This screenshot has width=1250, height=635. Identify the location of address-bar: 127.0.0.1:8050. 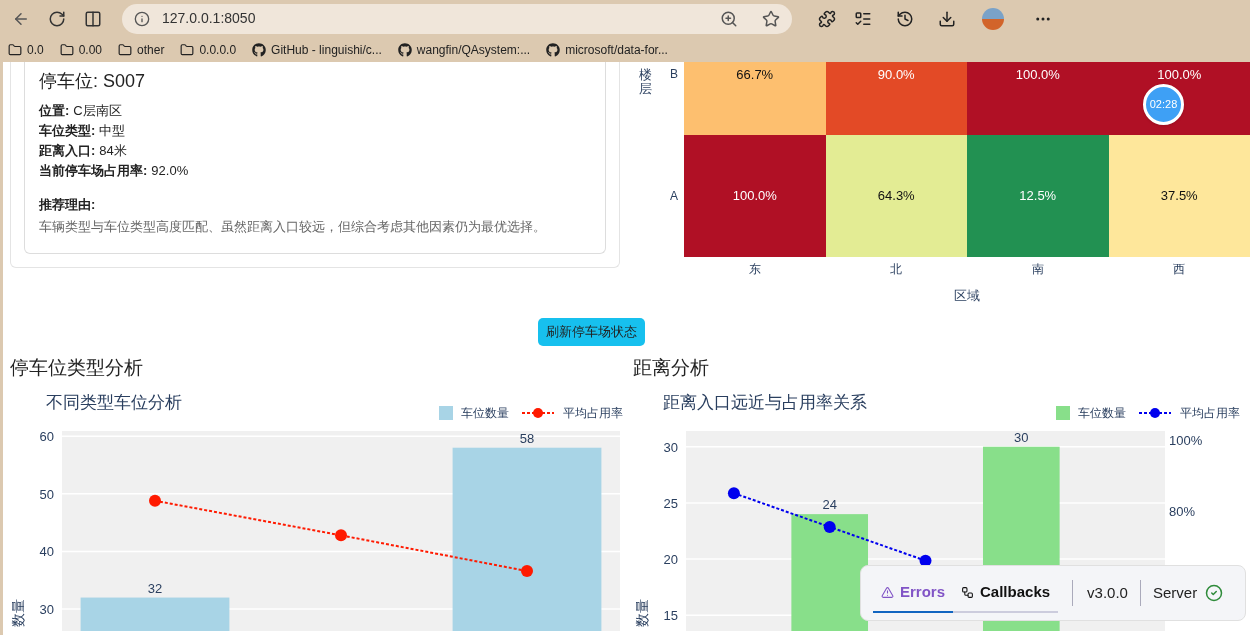
(457, 18).